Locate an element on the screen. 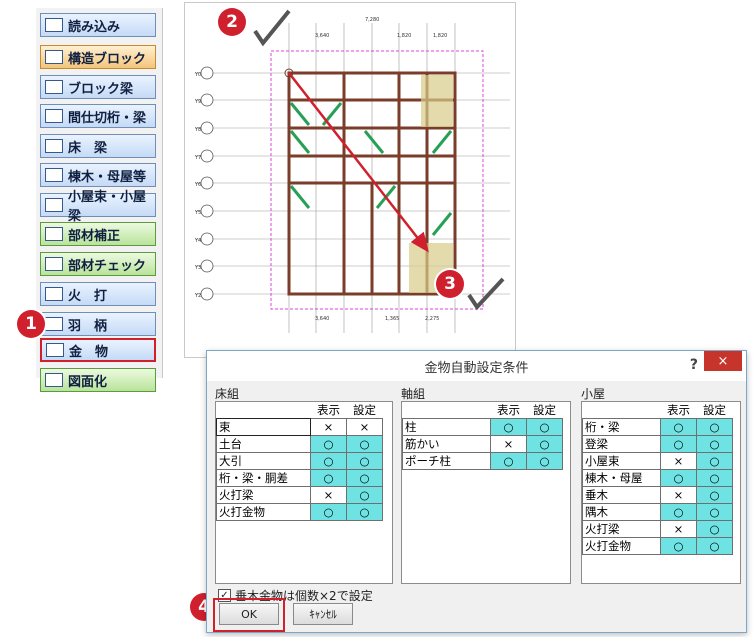 The image size is (753, 637). axis-label-y4: Y4 is located at coordinates (197, 241).